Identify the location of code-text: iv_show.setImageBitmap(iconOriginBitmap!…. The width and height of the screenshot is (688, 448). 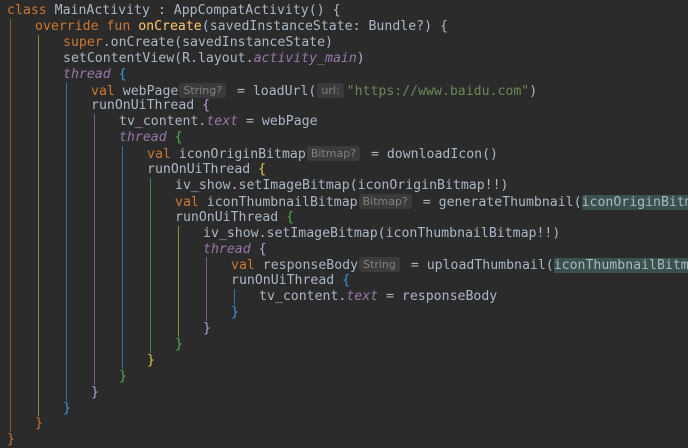
(342, 185).